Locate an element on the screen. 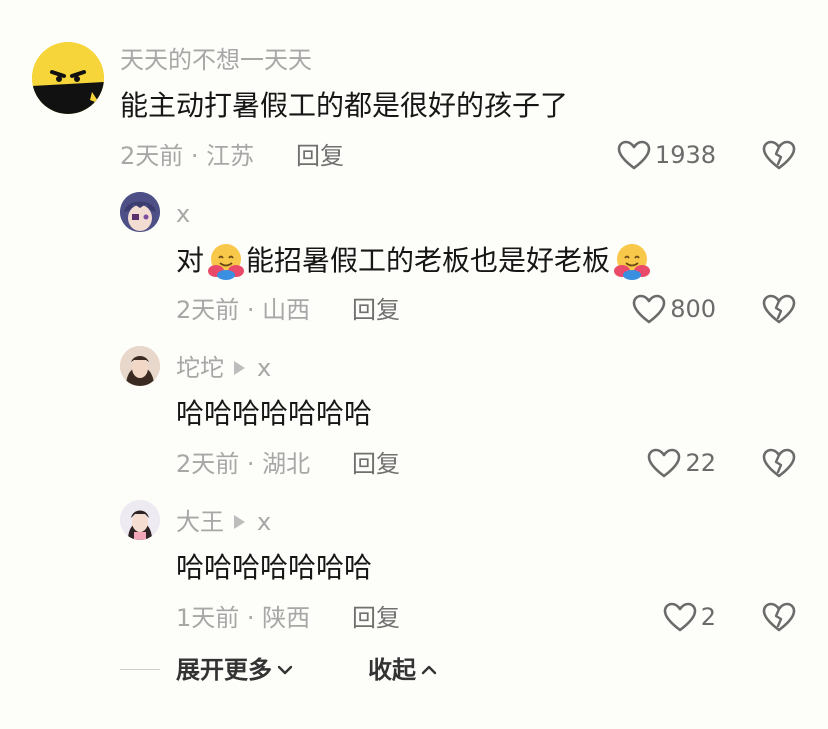 The width and height of the screenshot is (828, 729). like-count: 22 is located at coordinates (700, 463).